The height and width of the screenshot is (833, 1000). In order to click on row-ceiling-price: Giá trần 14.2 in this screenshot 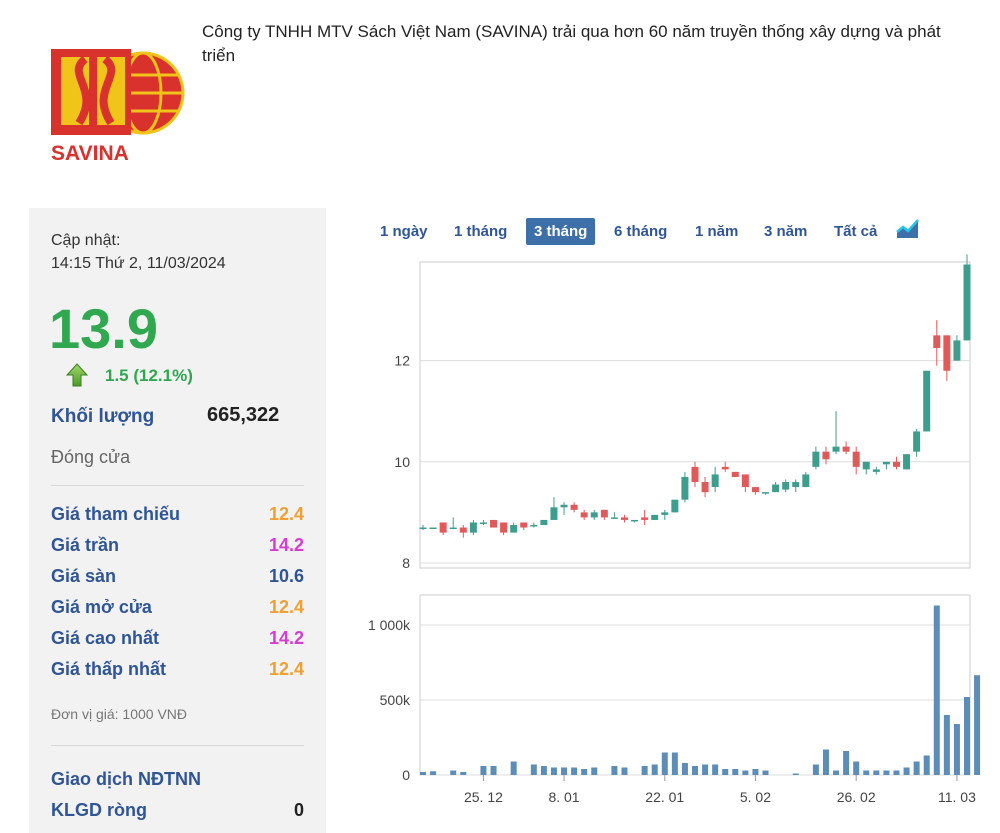, I will do `click(177, 549)`.